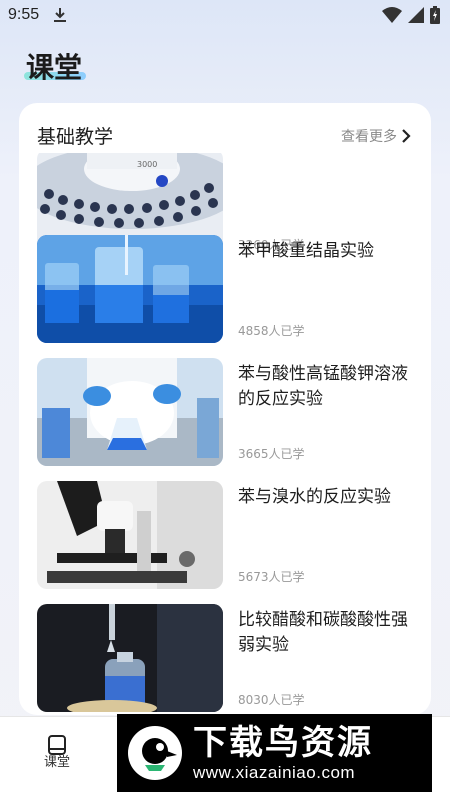 This screenshot has height=800, width=450. What do you see at coordinates (392, 15) in the screenshot?
I see `wifi-icon` at bounding box center [392, 15].